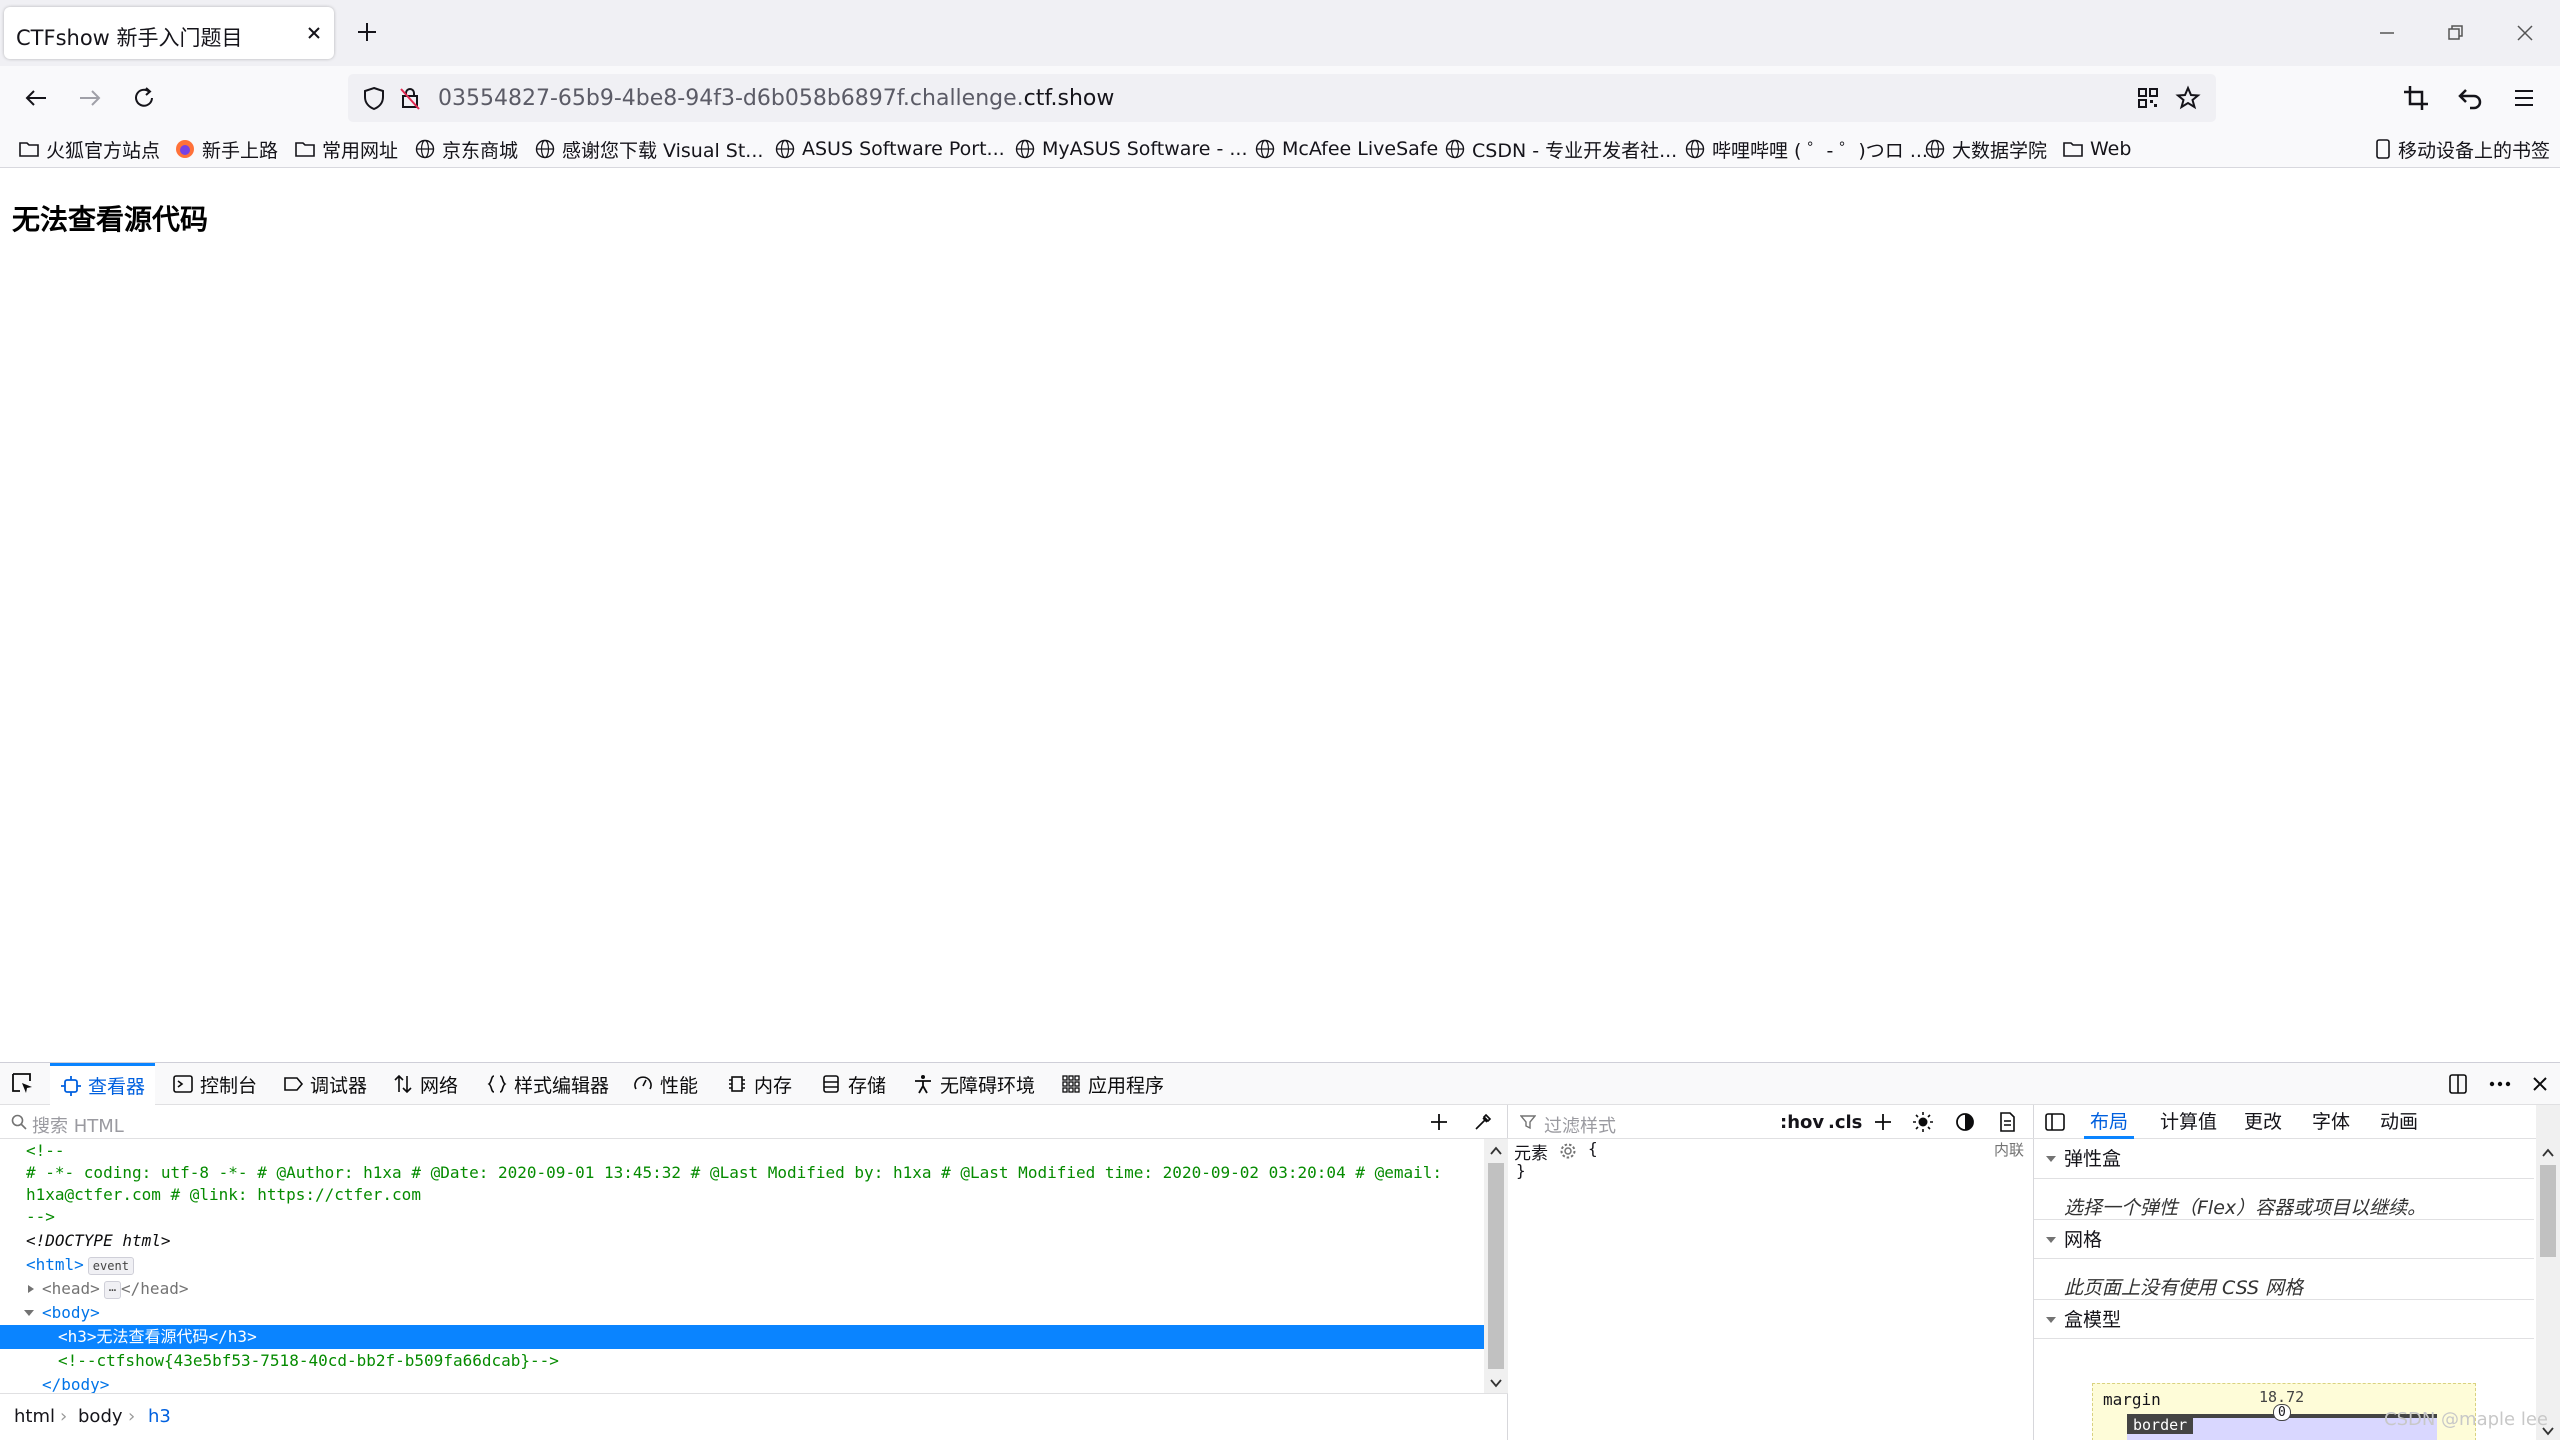 The height and width of the screenshot is (1440, 2560). Describe the element at coordinates (2284, 1319) in the screenshot. I see `boxmodel-section-header: 盒模型` at that location.